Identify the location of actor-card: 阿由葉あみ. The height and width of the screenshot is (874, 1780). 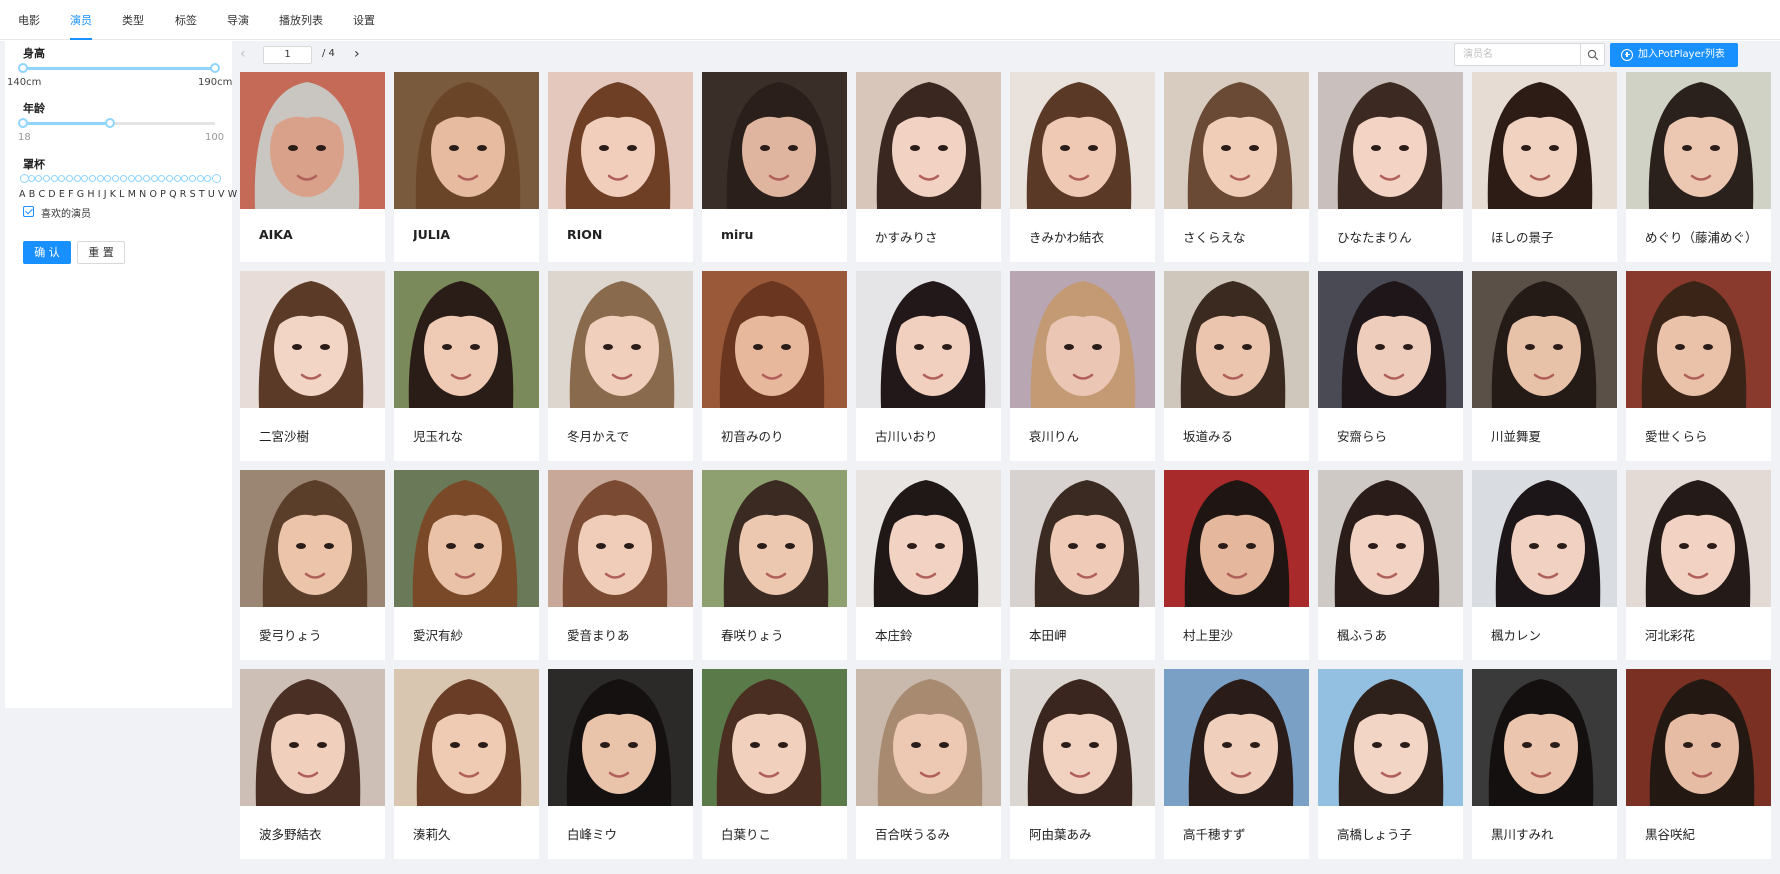
(1082, 764).